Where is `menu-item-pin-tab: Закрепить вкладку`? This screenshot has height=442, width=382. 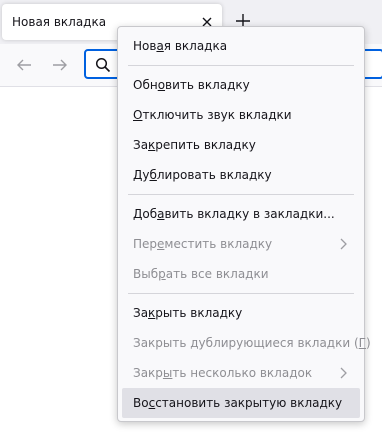
menu-item-pin-tab: Закрепить вкладку is located at coordinates (241, 145).